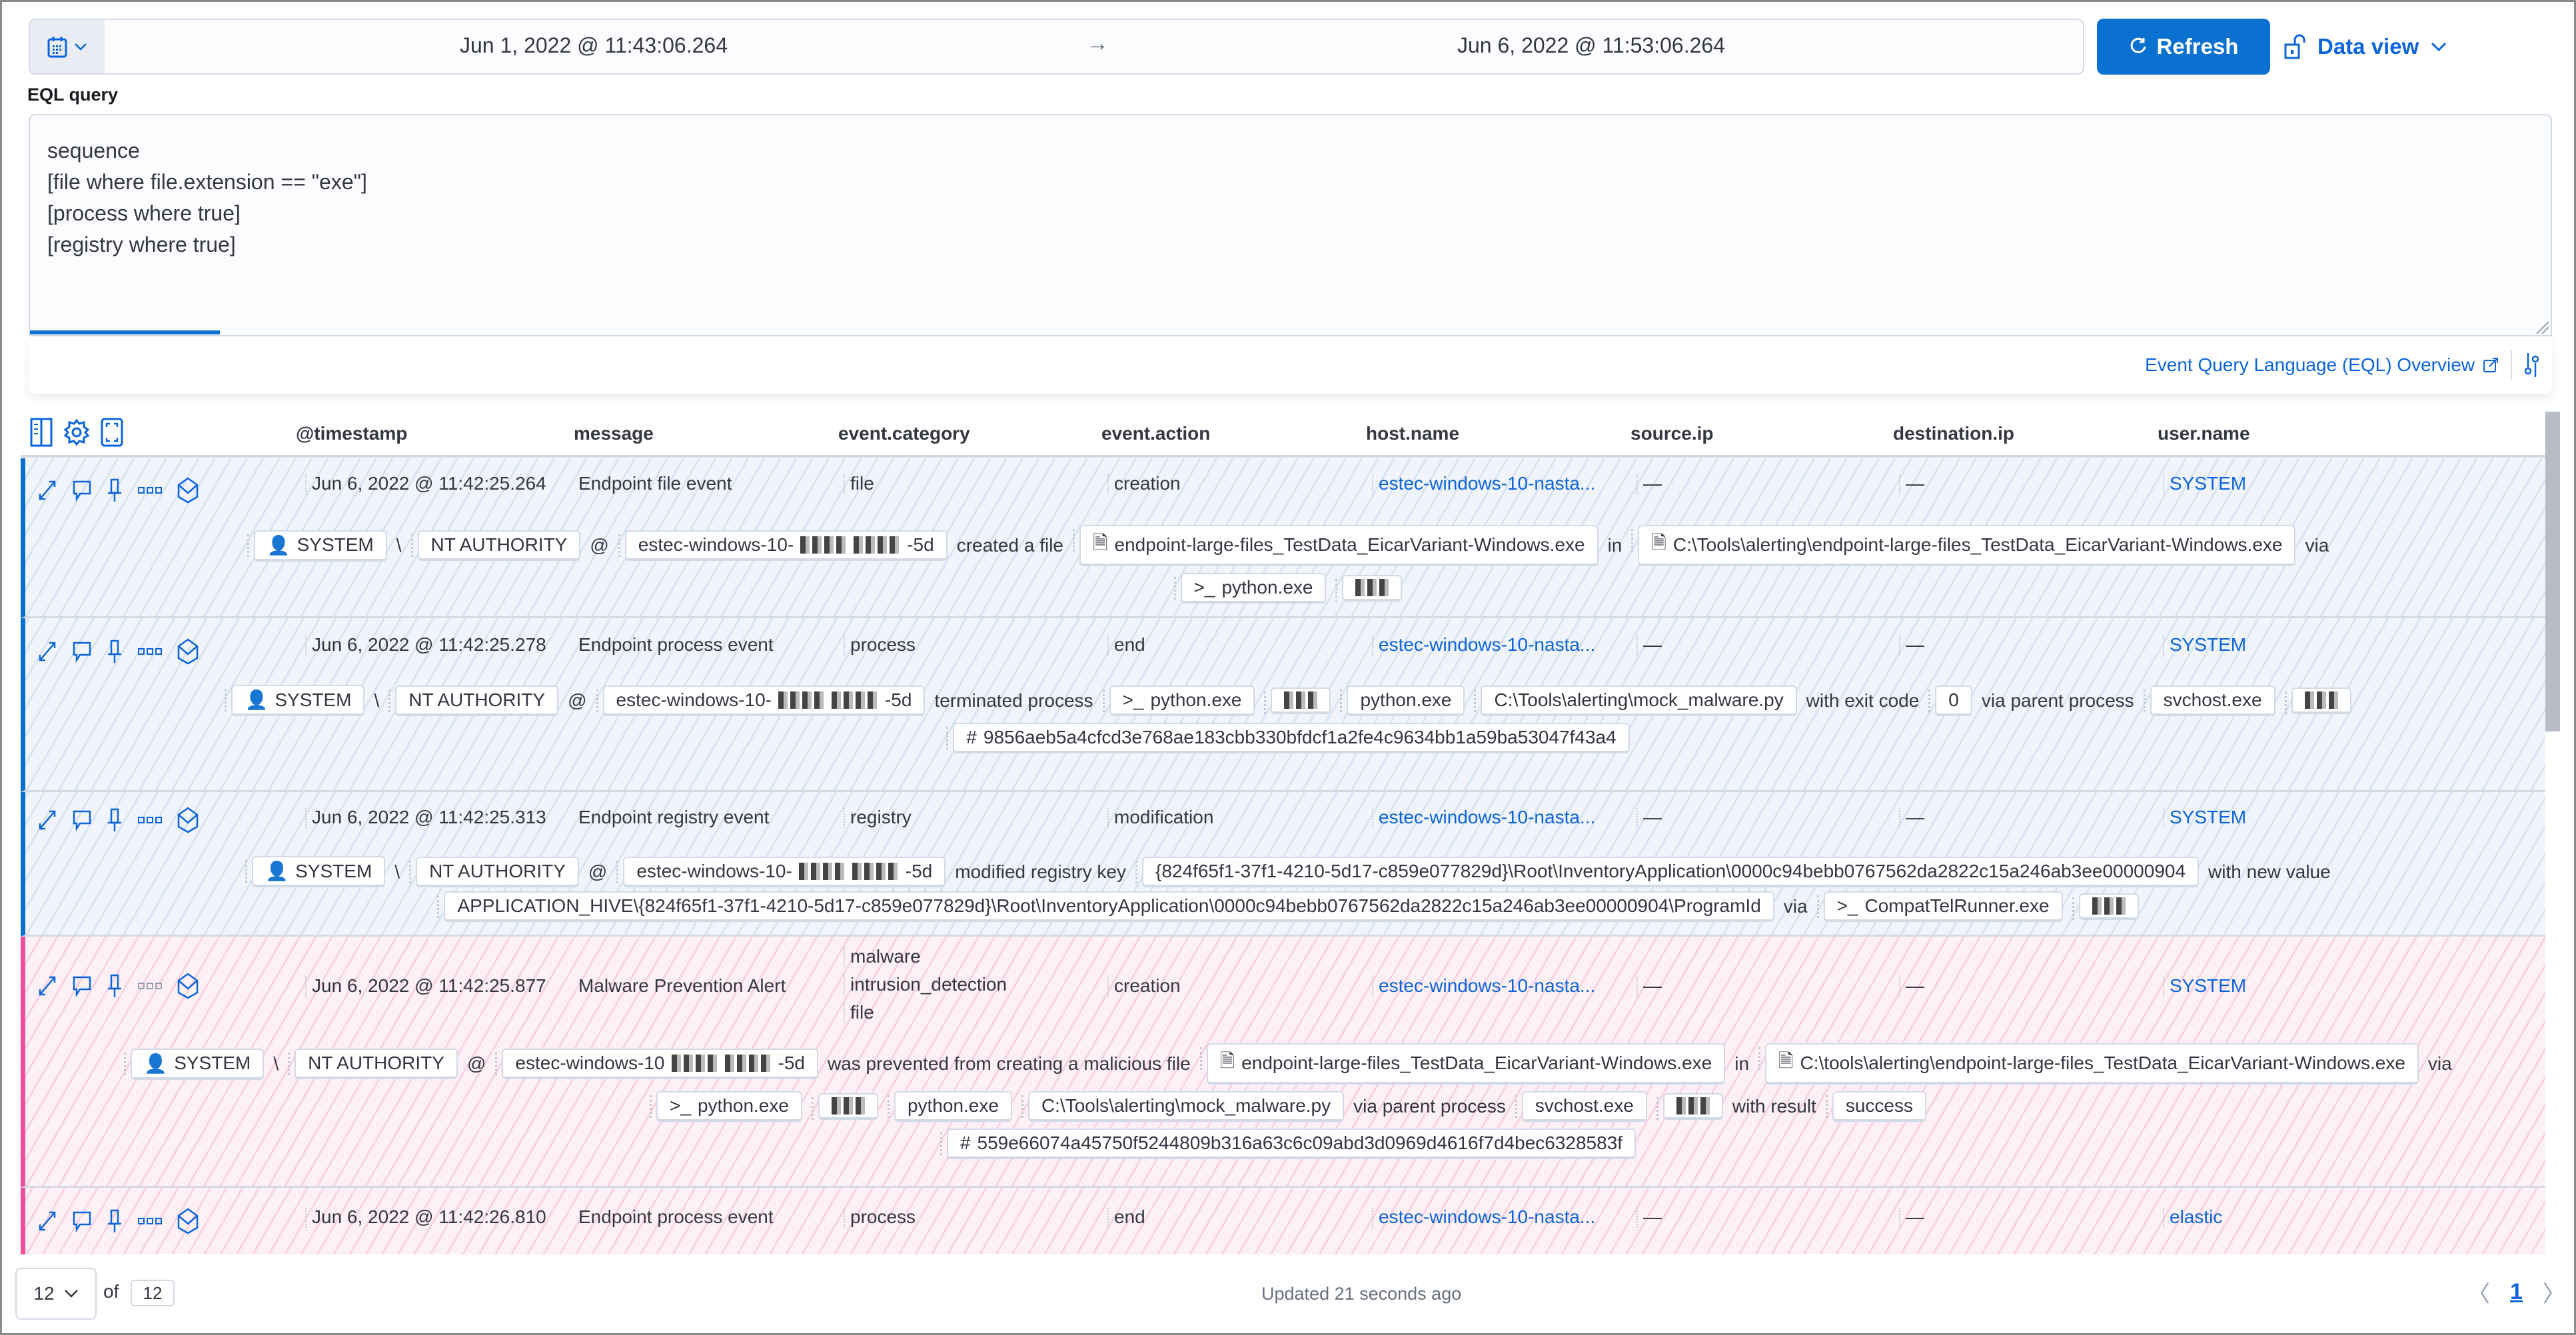  Describe the element at coordinates (2318, 700) in the screenshot. I see `parent-pid-badge` at that location.